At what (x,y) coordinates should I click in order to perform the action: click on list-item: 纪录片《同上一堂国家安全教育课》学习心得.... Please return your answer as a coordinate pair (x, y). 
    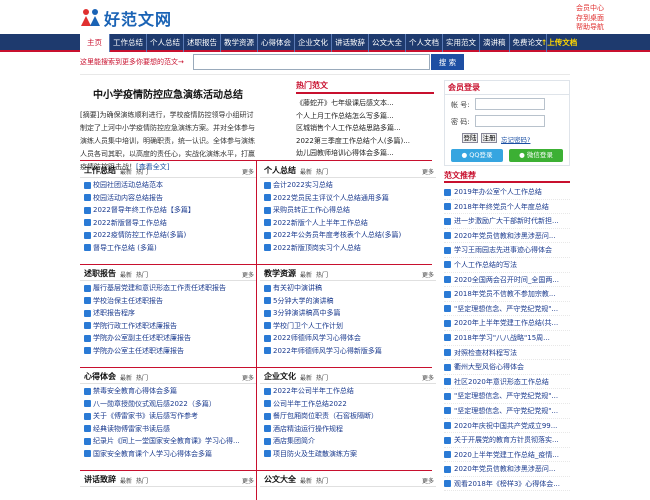
    Looking at the image, I should click on (168, 441).